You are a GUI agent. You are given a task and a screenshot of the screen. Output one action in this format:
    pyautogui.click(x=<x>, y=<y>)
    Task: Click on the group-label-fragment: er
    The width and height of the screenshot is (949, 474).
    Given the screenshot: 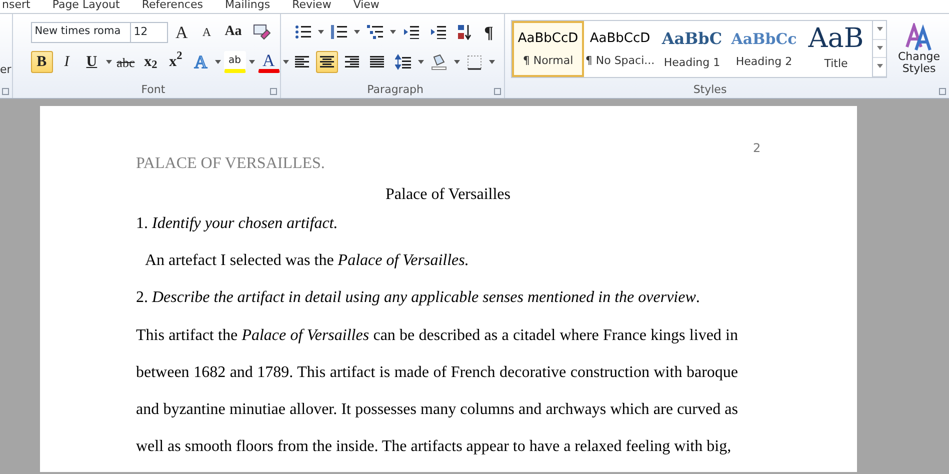 What is the action you would take?
    pyautogui.click(x=6, y=70)
    